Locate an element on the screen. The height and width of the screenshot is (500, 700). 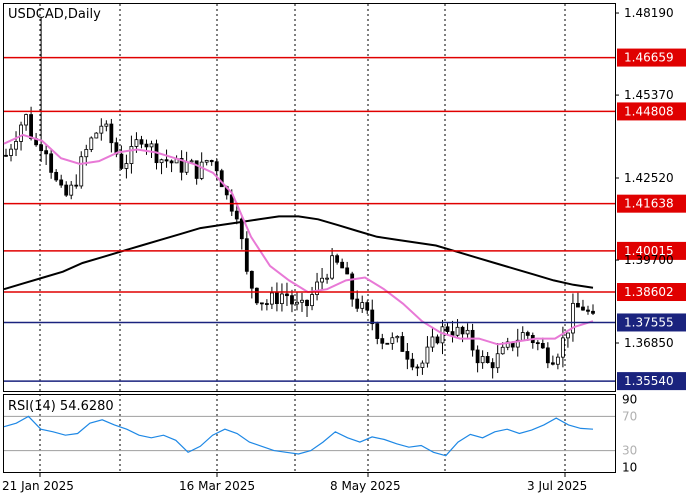
y-tick-label: 1.39700 is located at coordinates (649, 260).